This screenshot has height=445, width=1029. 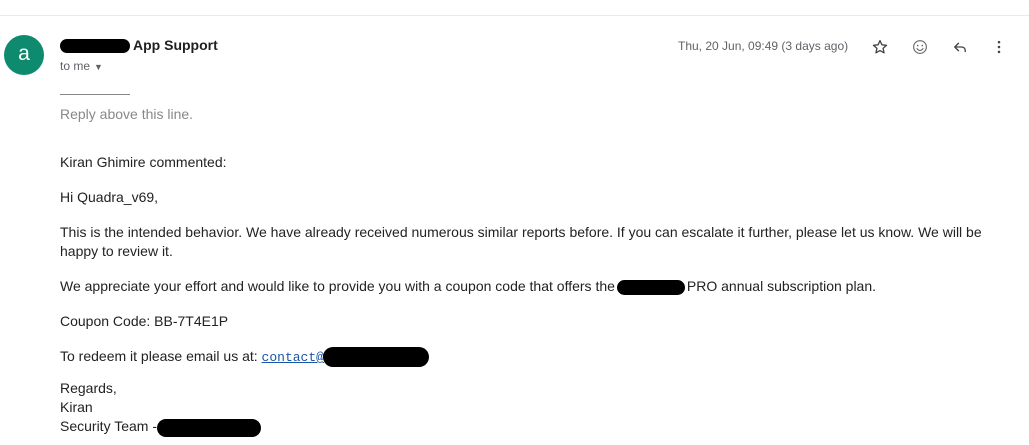 I want to click on redacted-email-domain, so click(x=375, y=357).